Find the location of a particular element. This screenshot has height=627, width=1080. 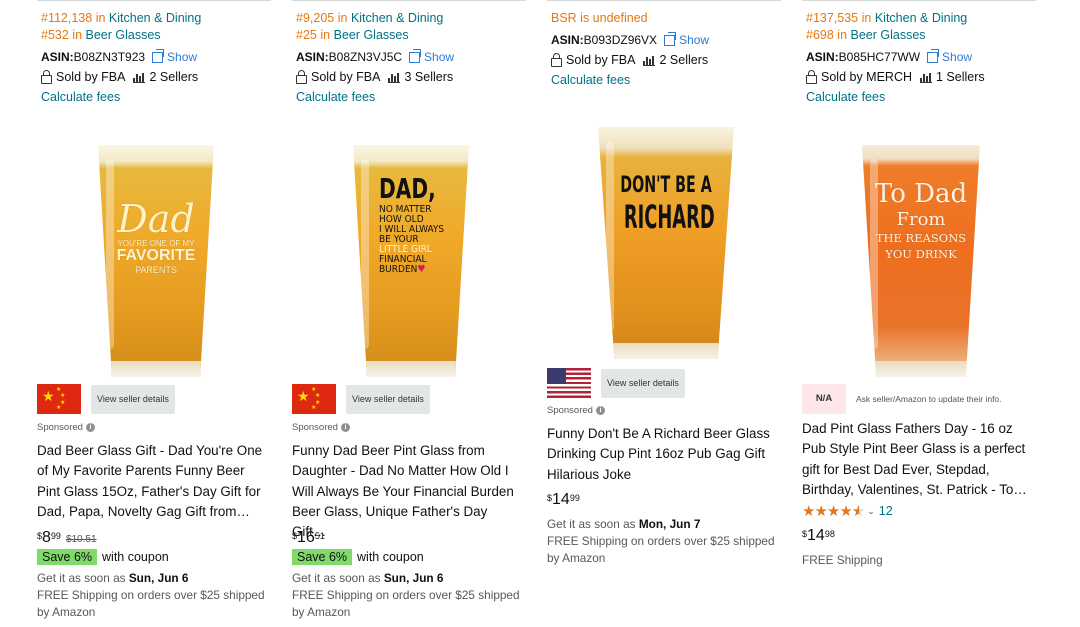

glass-print-text: BURDEN is located at coordinates (398, 269).